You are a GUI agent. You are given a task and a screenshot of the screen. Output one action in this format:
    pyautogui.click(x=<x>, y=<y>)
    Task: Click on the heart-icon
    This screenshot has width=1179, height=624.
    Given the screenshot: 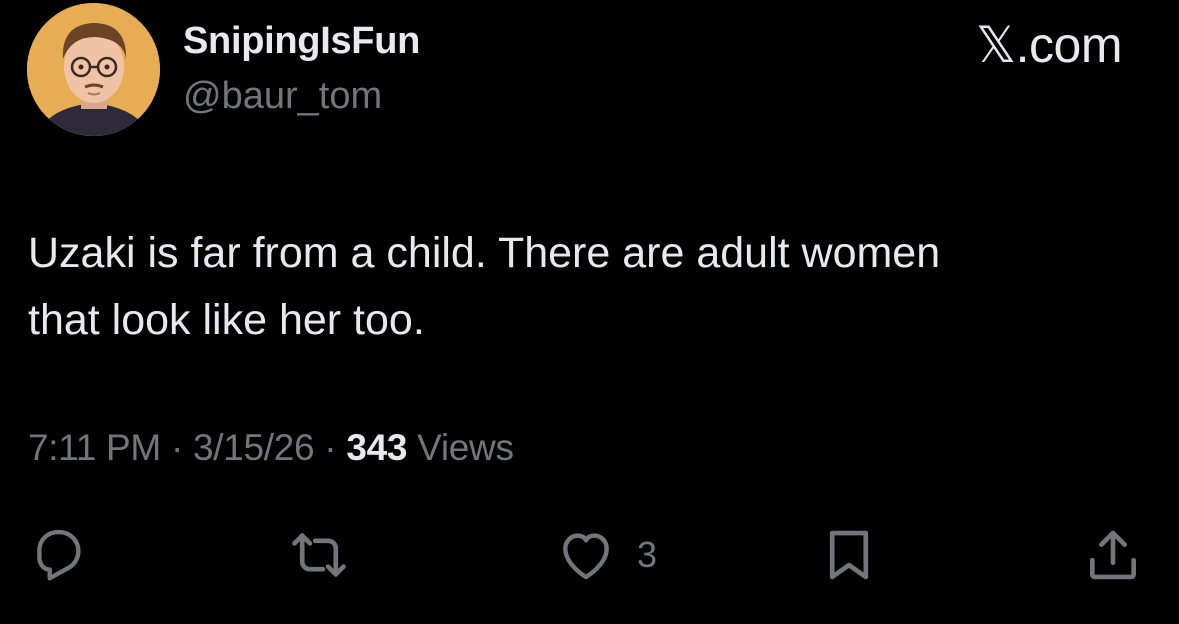 What is the action you would take?
    pyautogui.click(x=586, y=556)
    